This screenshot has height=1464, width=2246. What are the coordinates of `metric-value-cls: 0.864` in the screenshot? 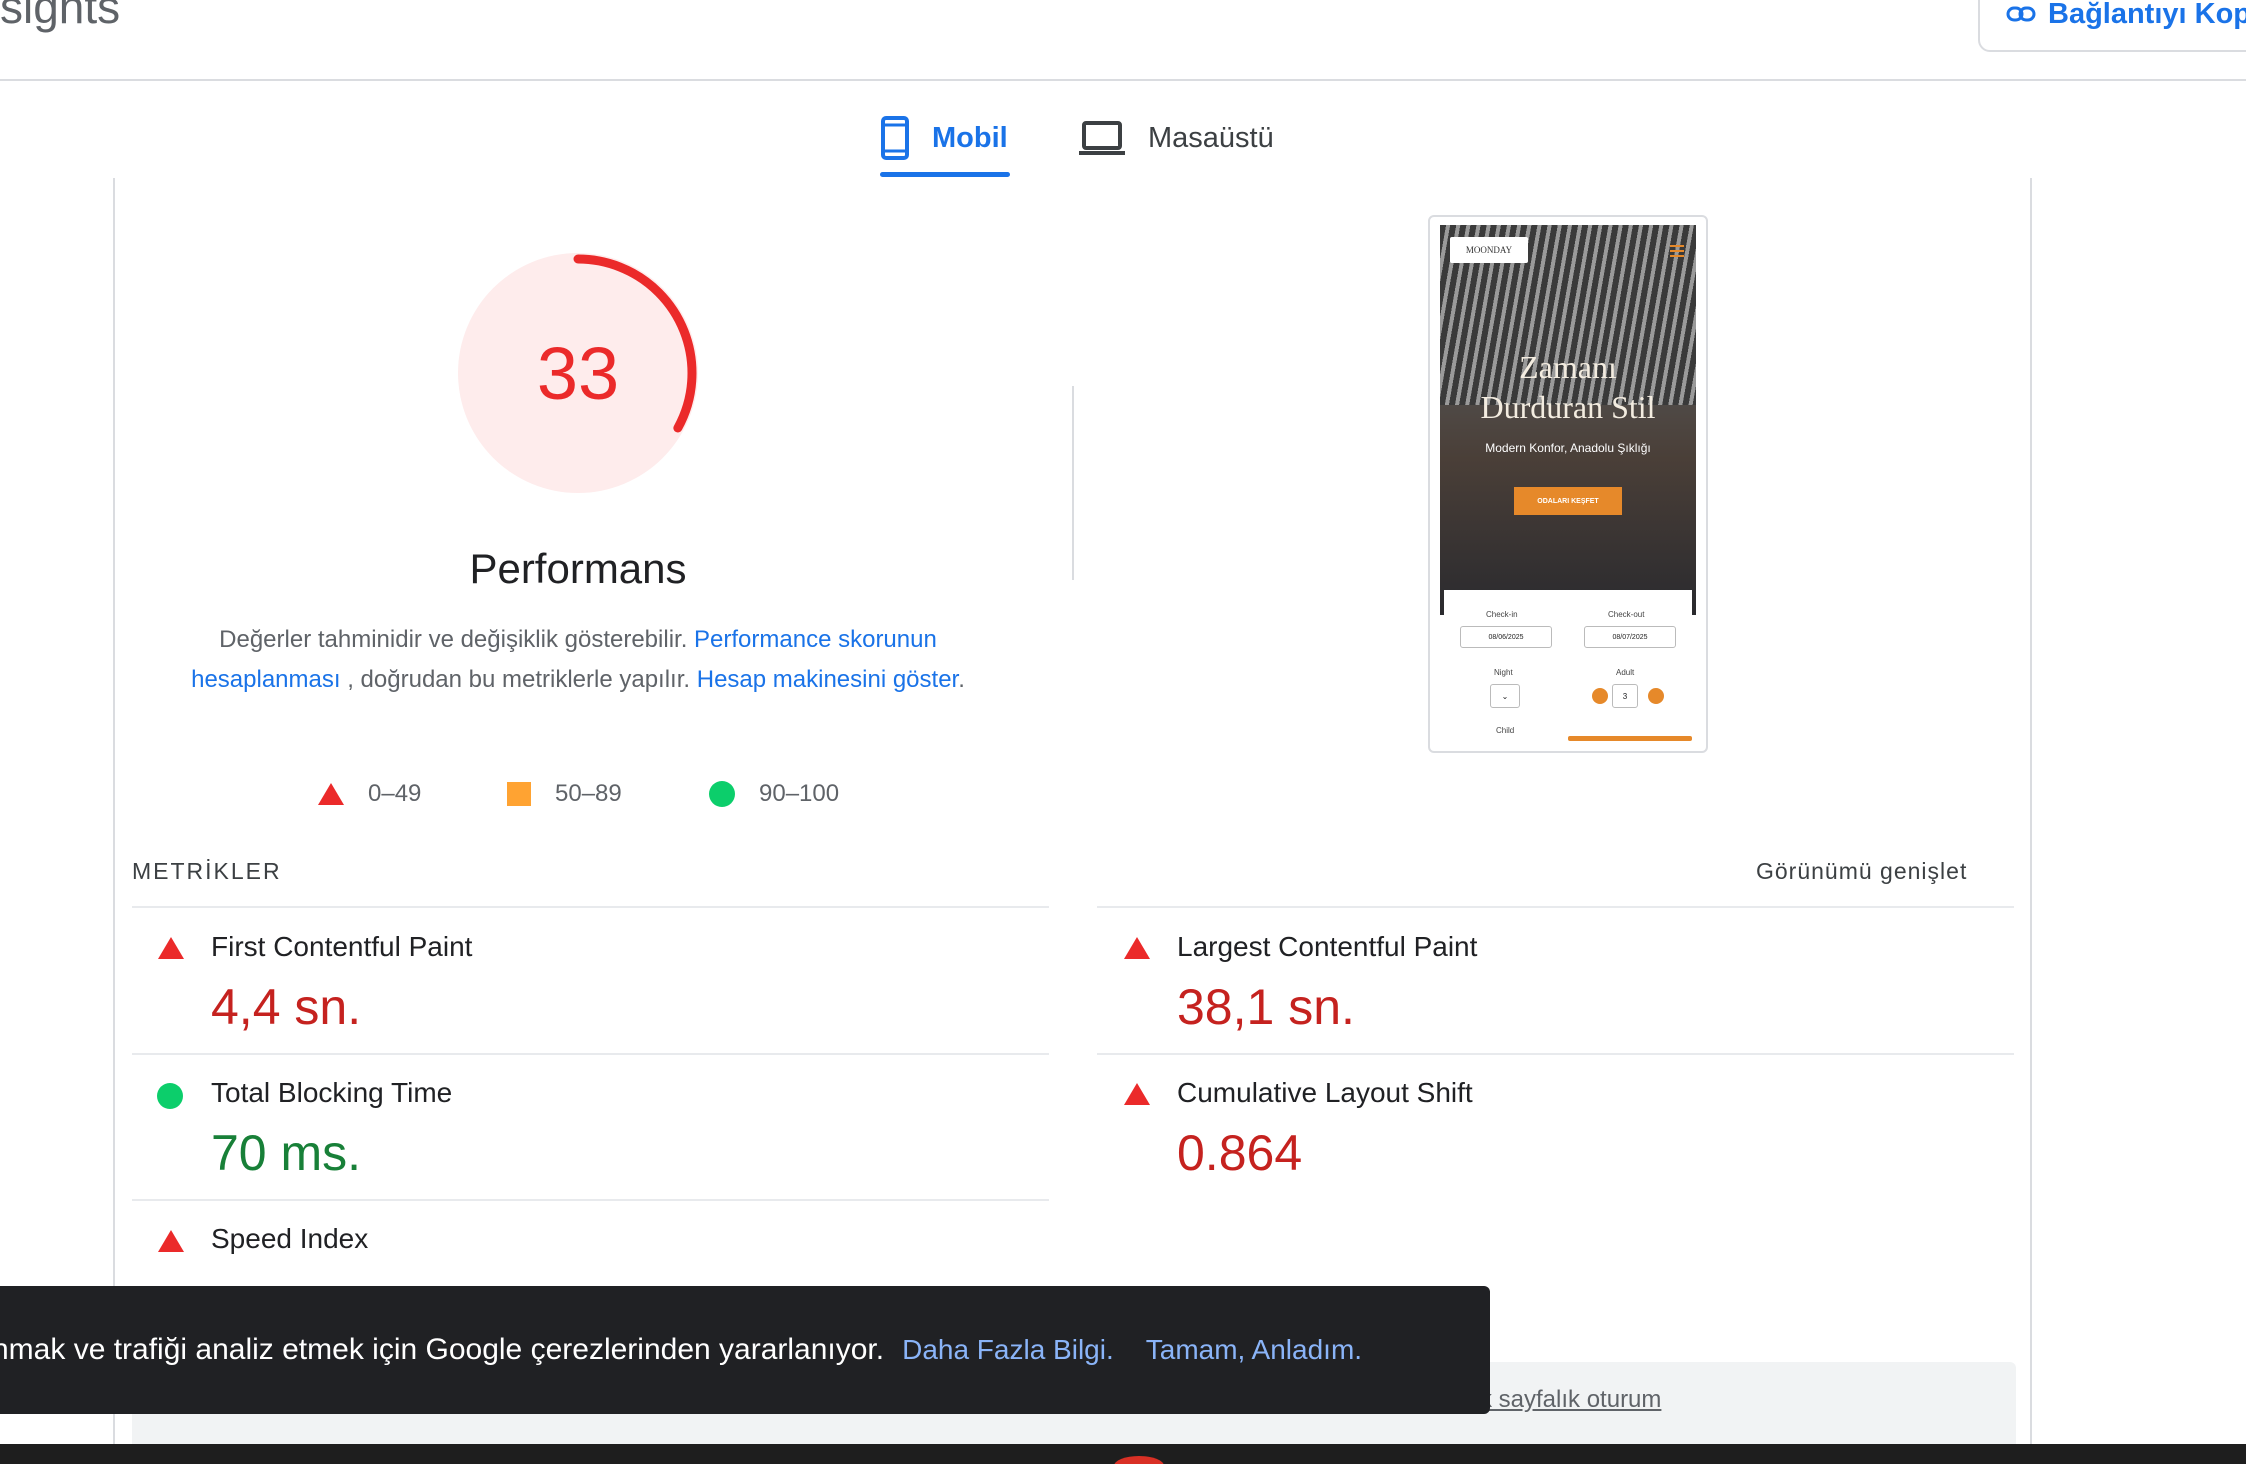 It's located at (1240, 1153).